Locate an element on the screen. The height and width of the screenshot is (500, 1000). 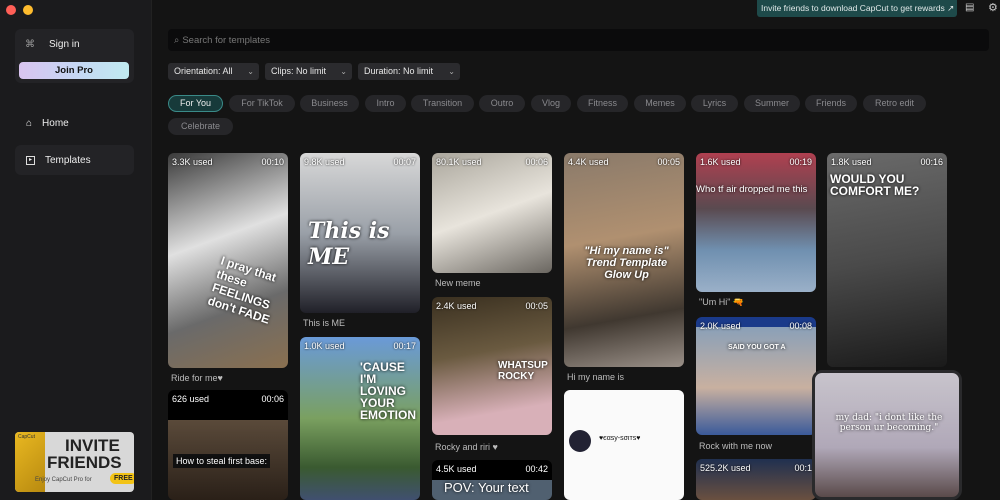
sign-in-label: Sign in is located at coordinates (64, 44).